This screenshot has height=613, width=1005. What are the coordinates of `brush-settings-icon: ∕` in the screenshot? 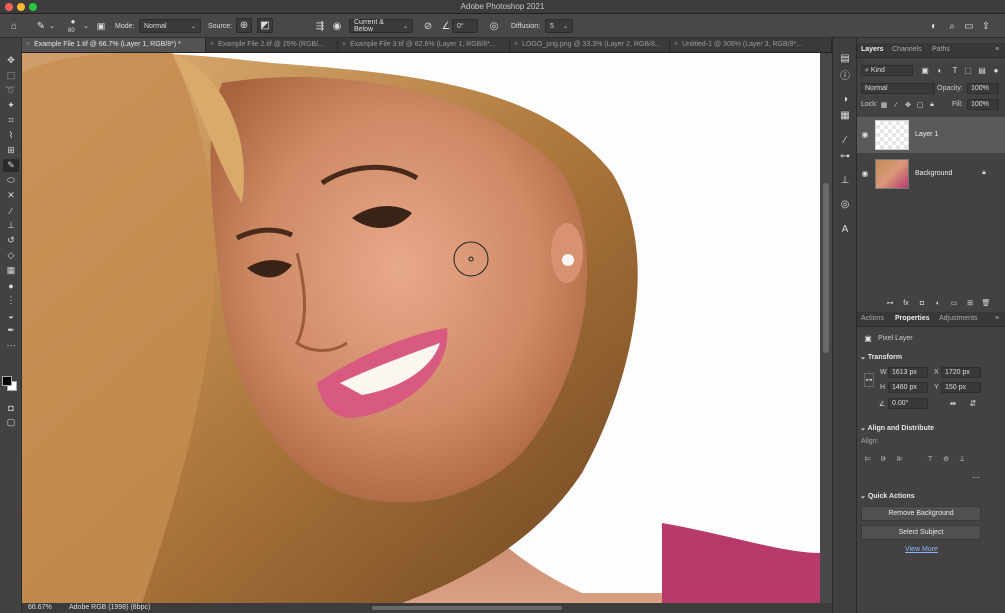 It's located at (845, 140).